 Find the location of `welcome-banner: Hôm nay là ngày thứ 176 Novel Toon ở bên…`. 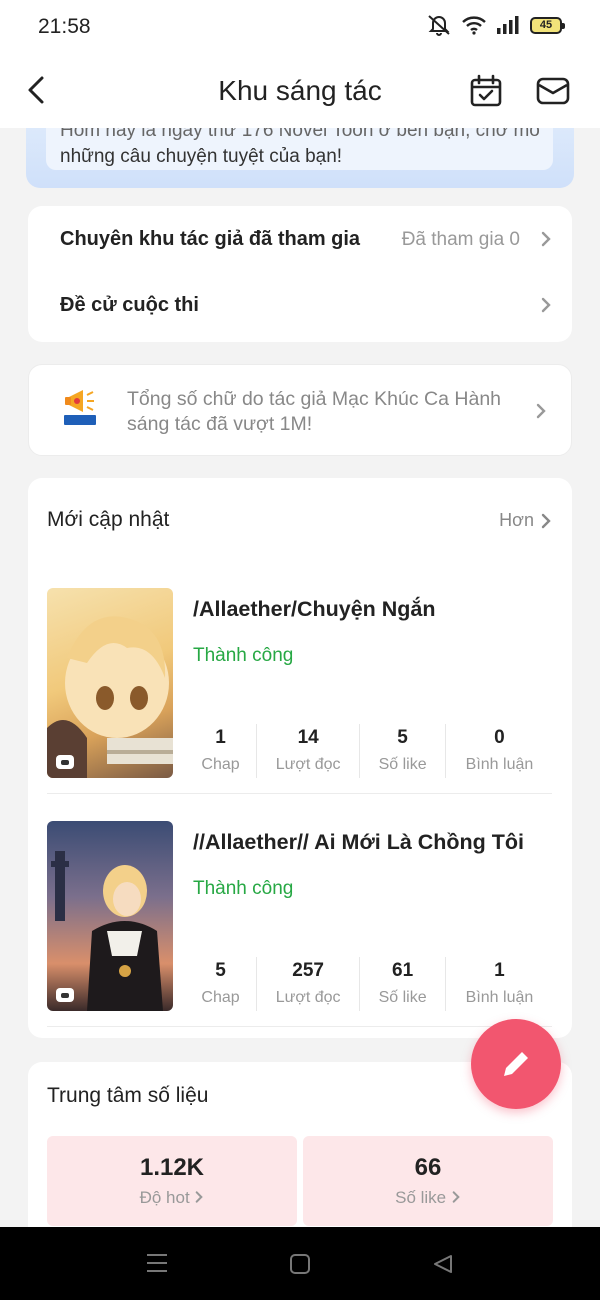

welcome-banner: Hôm nay là ngày thứ 176 Novel Toon ở bên… is located at coordinates (300, 158).